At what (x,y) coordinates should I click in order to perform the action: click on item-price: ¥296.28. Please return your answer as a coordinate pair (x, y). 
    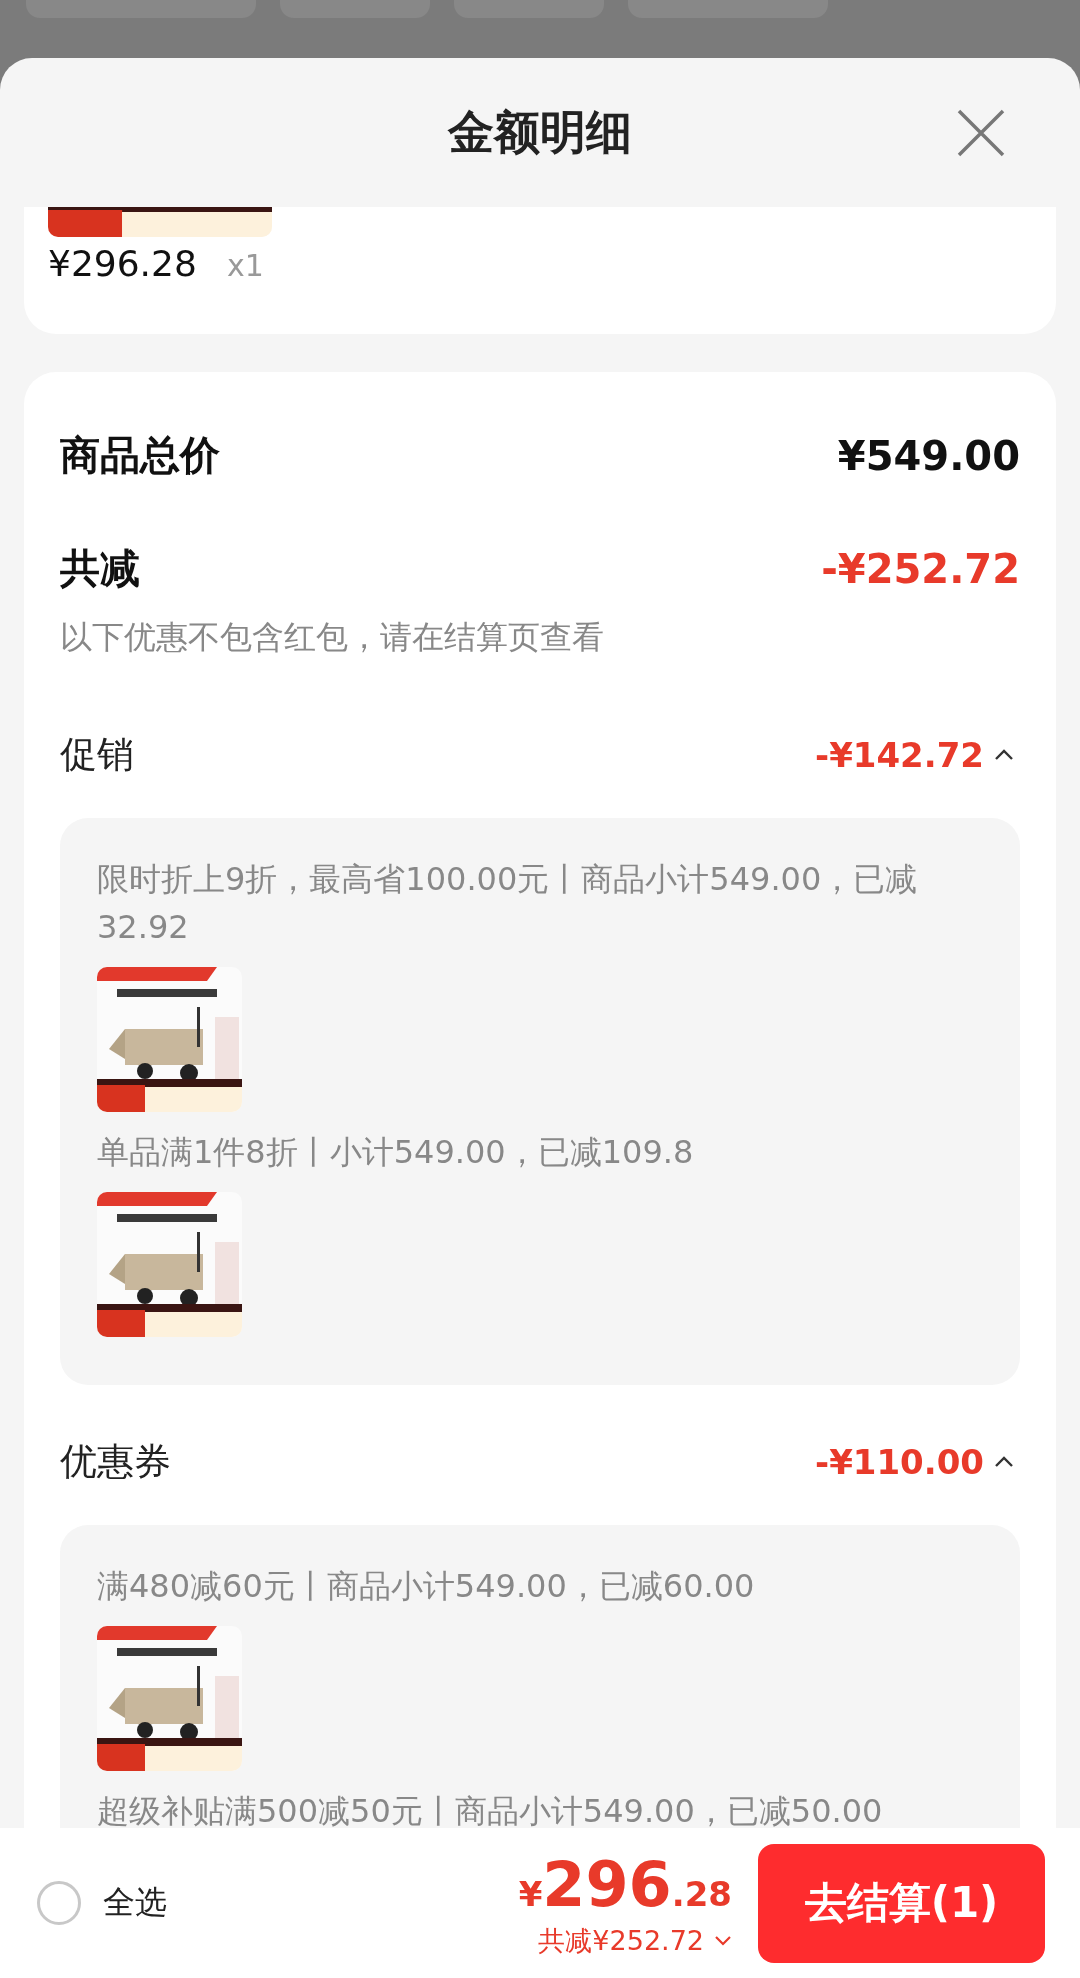
    Looking at the image, I should click on (122, 263).